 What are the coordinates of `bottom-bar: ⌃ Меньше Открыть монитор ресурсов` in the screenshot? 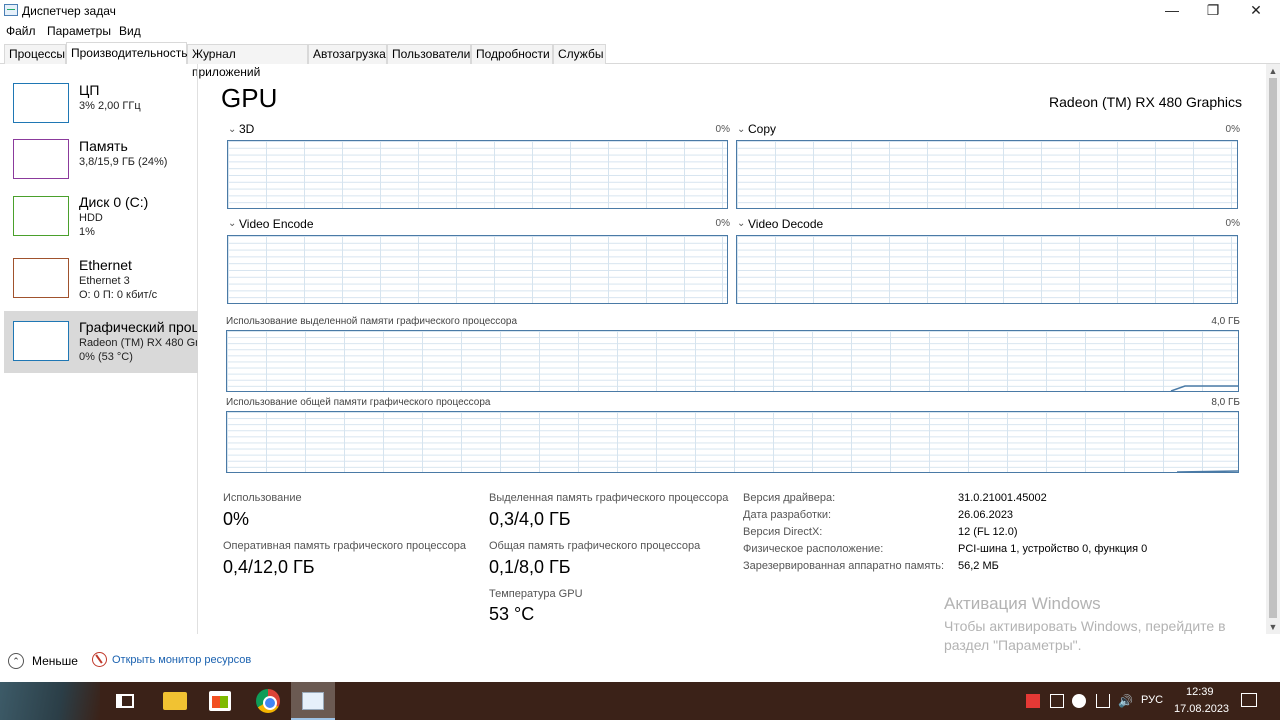 It's located at (640, 660).